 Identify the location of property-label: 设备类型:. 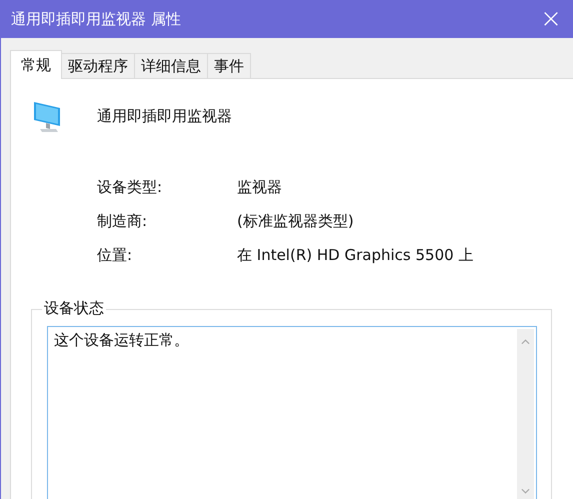
(130, 187).